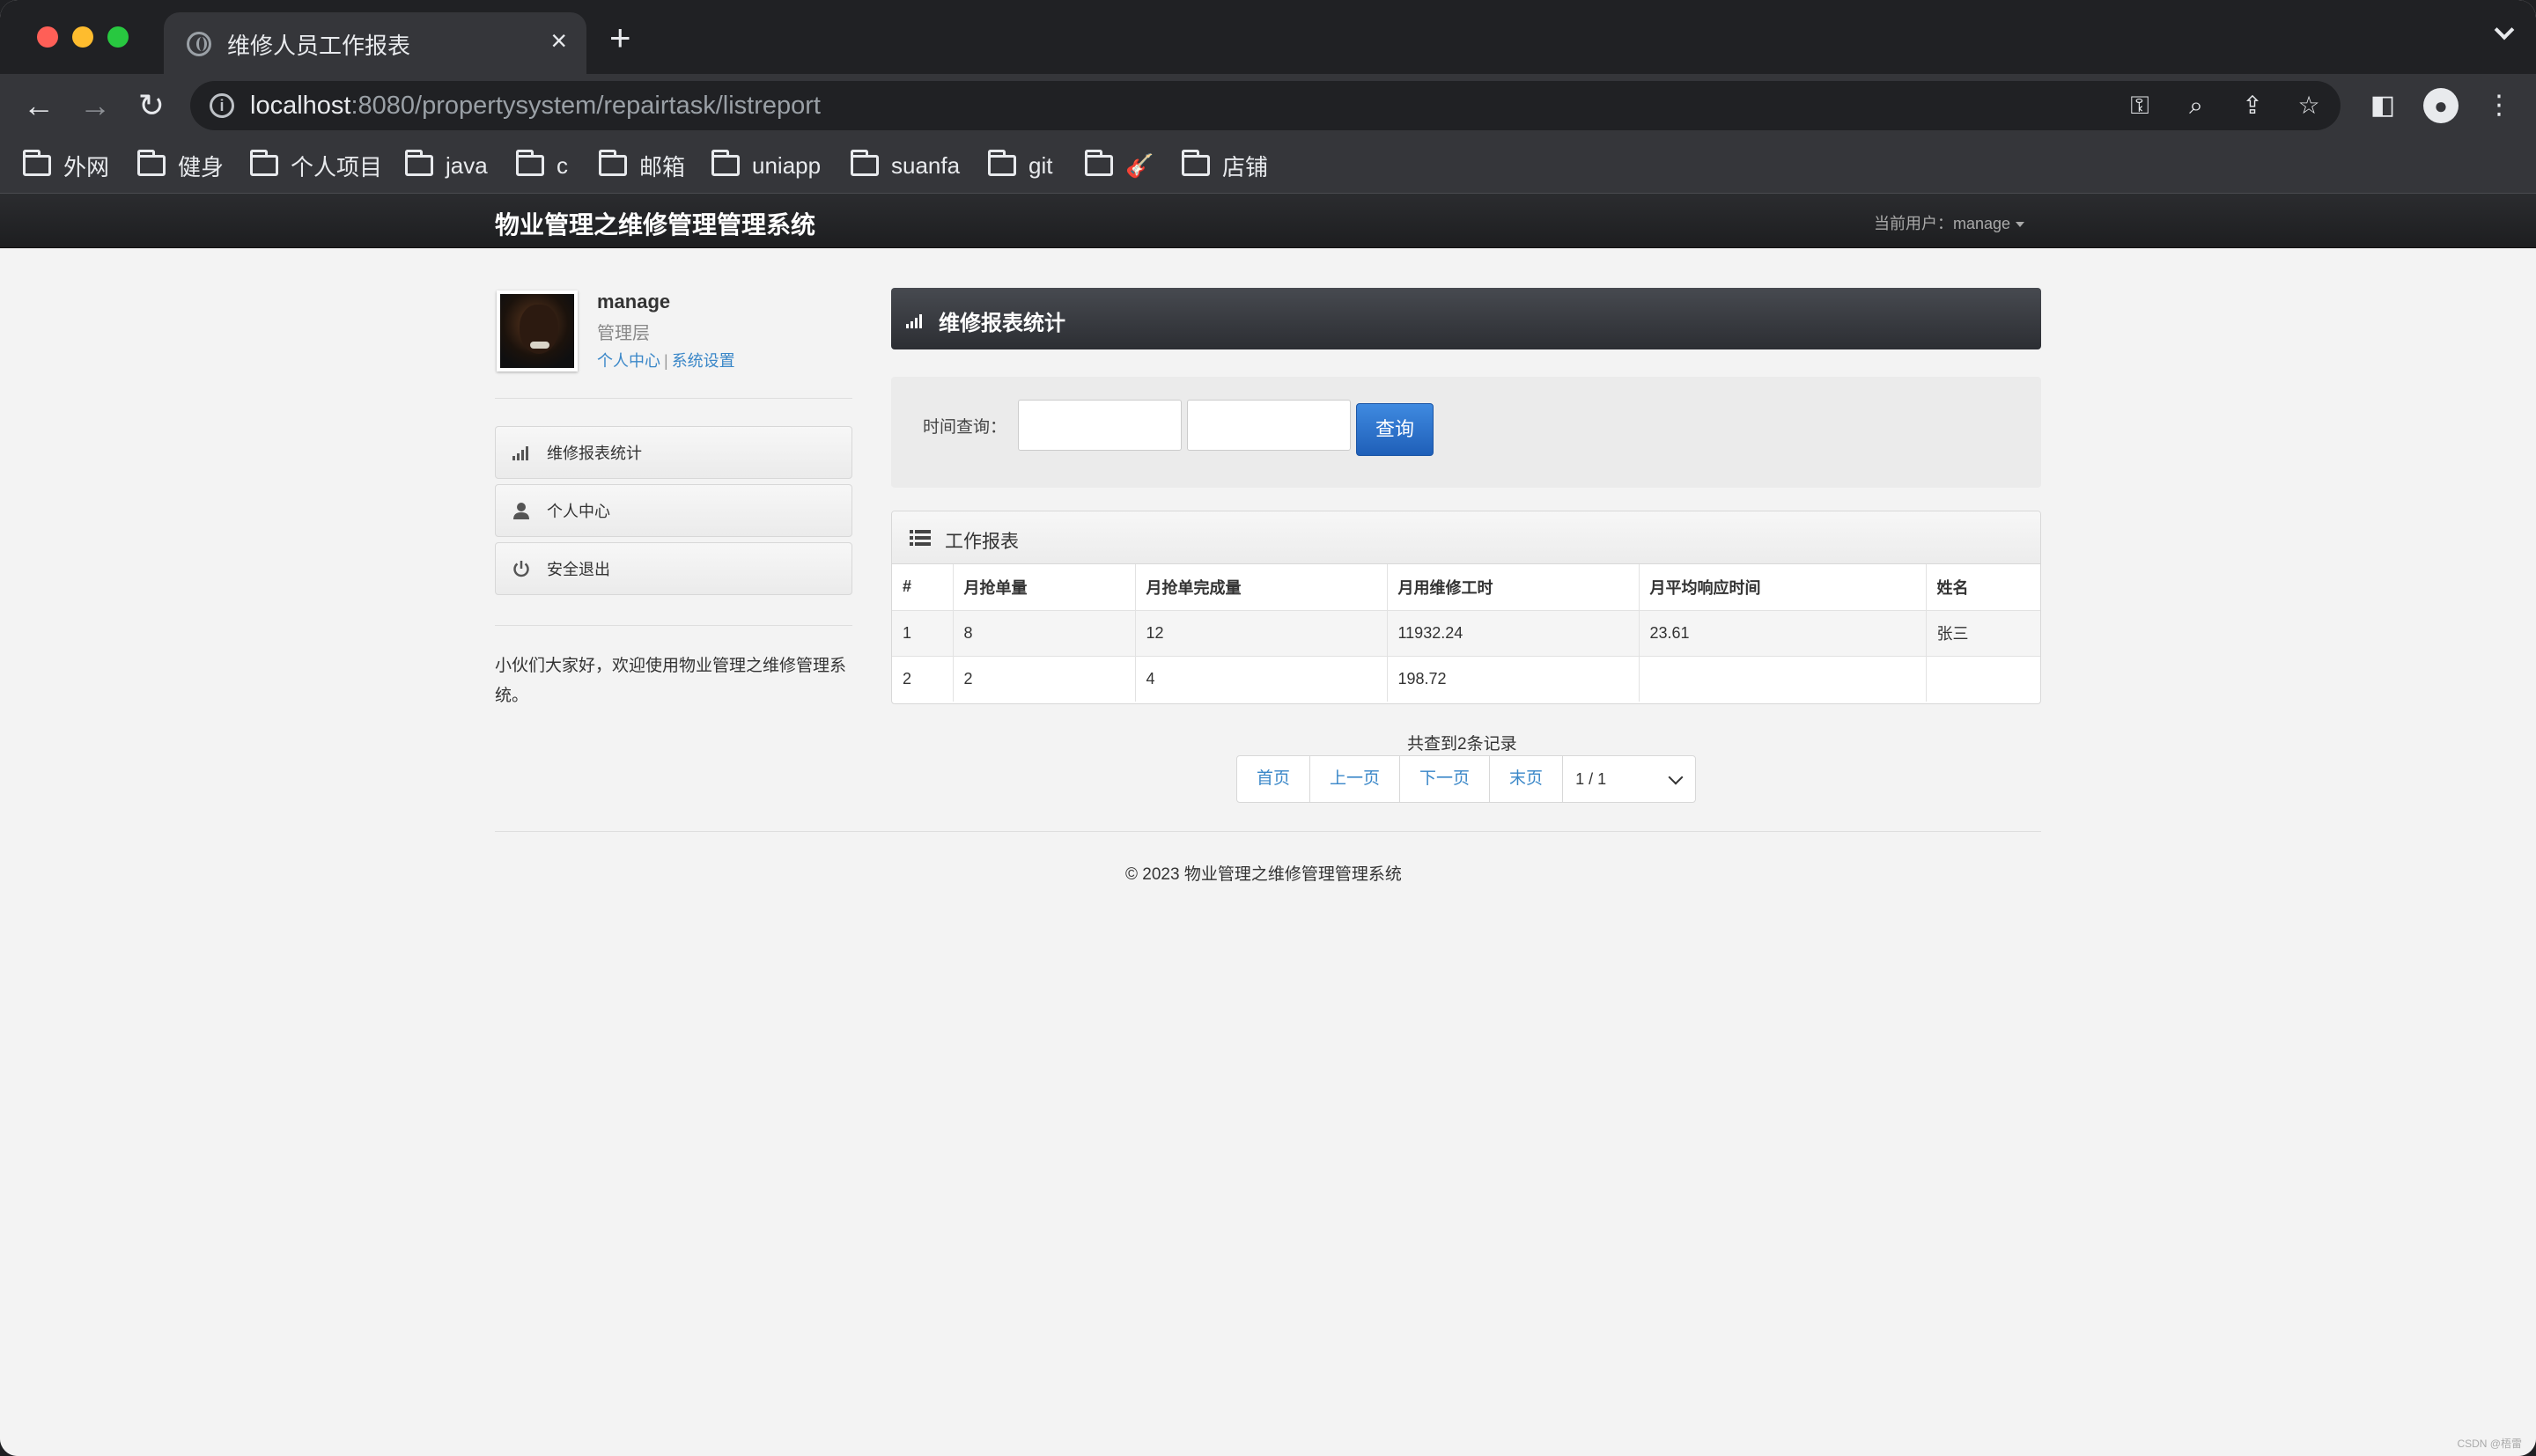 The width and height of the screenshot is (2536, 1456). I want to click on side-panel-icon: ◧, so click(2383, 105).